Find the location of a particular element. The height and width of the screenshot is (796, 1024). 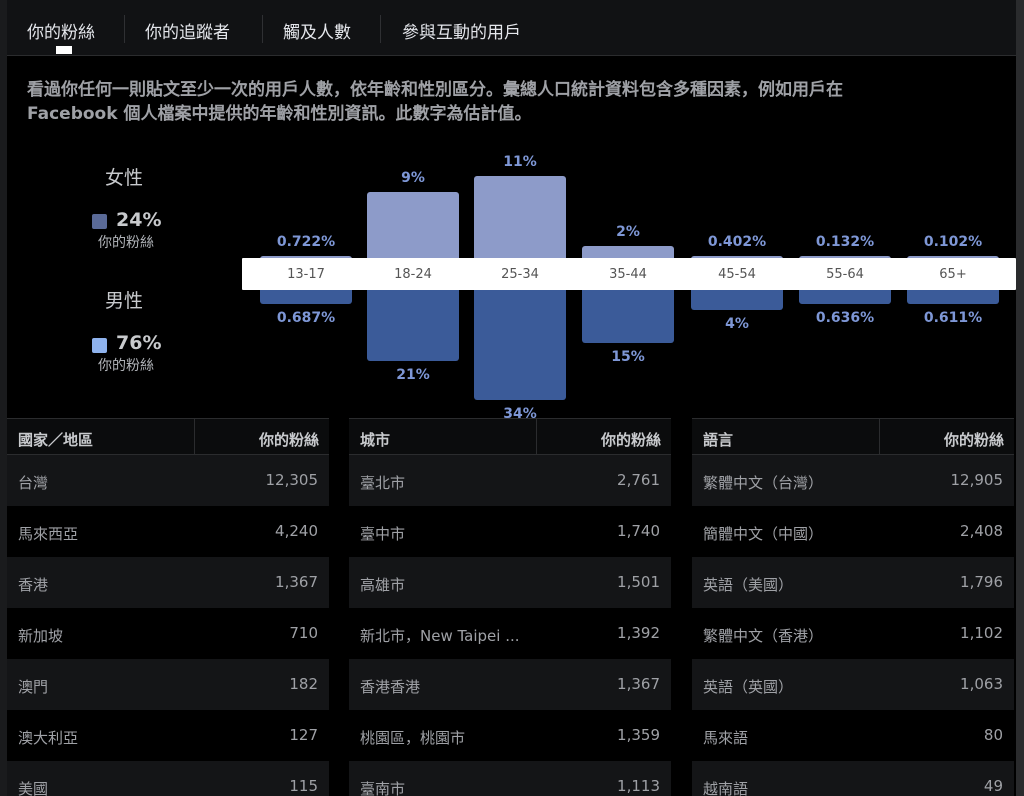

row-fan-count: 1,359 is located at coordinates (638, 735).